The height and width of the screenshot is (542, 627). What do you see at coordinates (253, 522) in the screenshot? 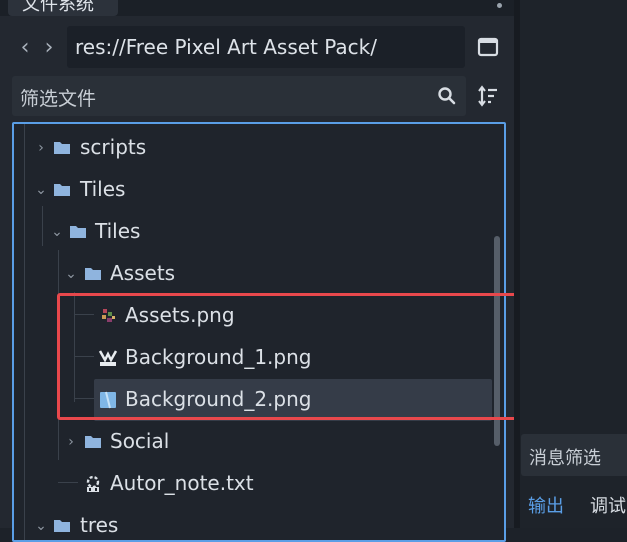
I see `tree-item-tres: ⌄ tres` at bounding box center [253, 522].